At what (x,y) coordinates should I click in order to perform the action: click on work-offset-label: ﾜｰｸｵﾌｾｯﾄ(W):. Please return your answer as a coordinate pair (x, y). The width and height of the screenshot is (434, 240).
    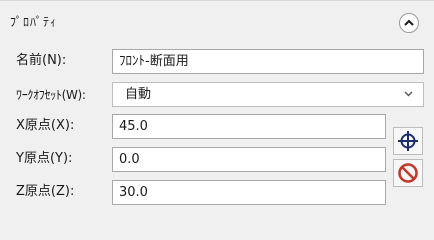
    Looking at the image, I should click on (51, 95).